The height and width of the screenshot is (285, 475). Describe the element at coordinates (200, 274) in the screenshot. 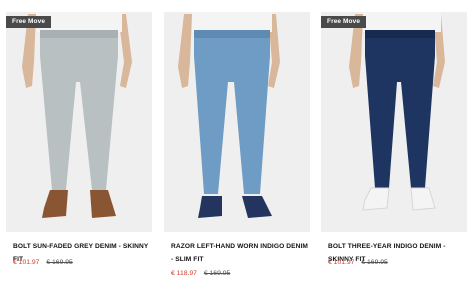

I see `product-price: € 118.97 € 169.95` at that location.